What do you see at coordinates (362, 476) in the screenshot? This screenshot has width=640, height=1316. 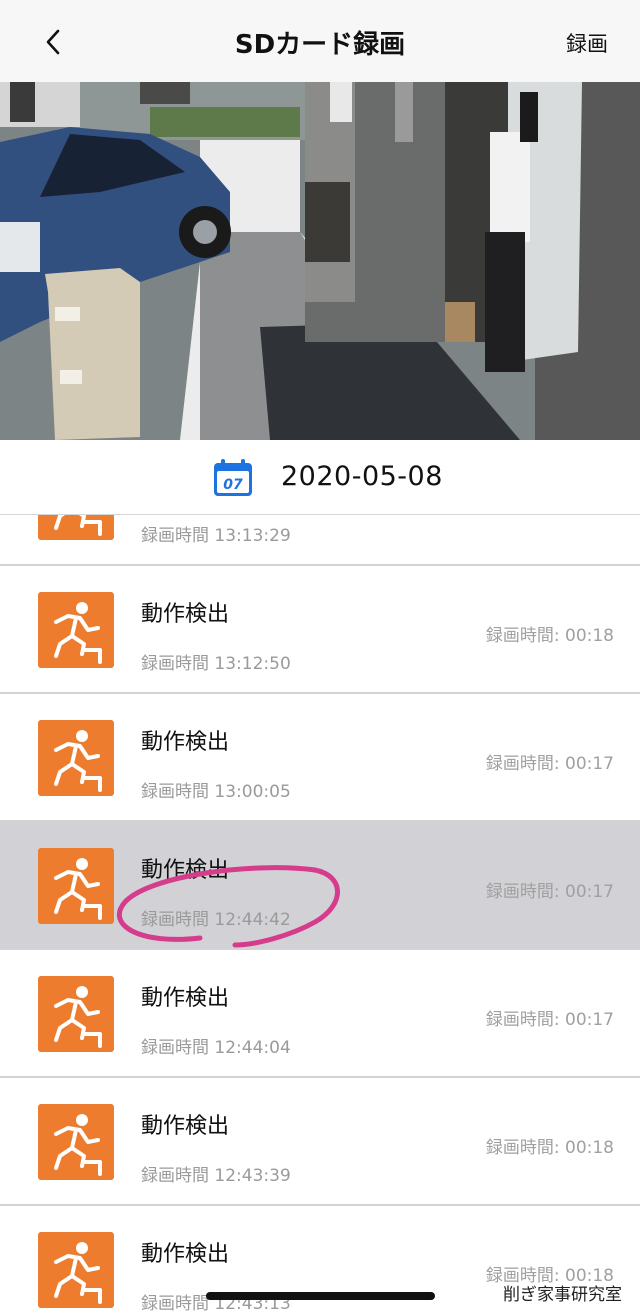 I see `selected-date: 2020-05-08` at bounding box center [362, 476].